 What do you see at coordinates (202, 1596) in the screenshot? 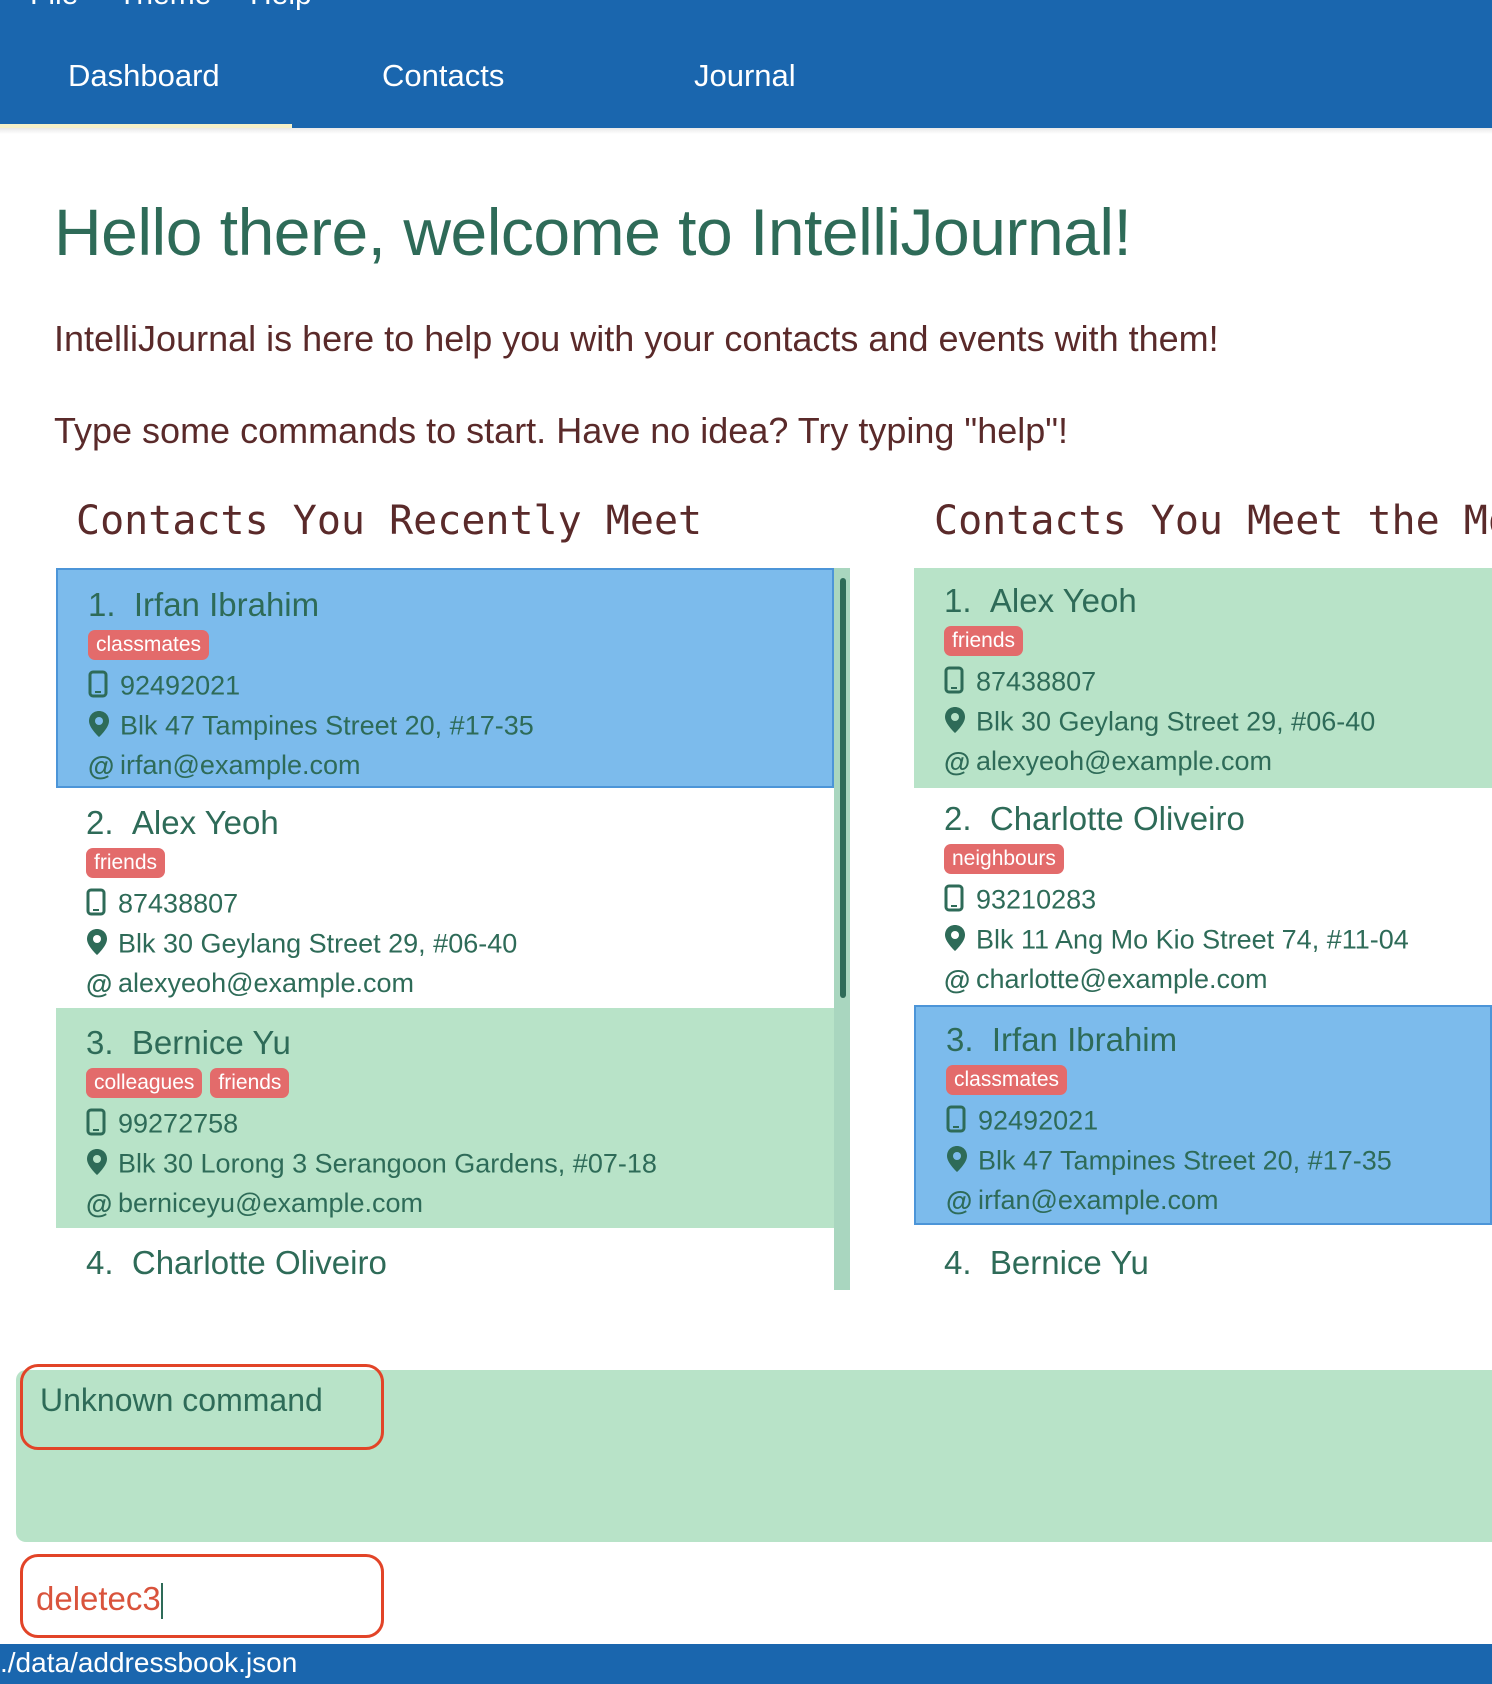
I see `command-highlight-annotation` at bounding box center [202, 1596].